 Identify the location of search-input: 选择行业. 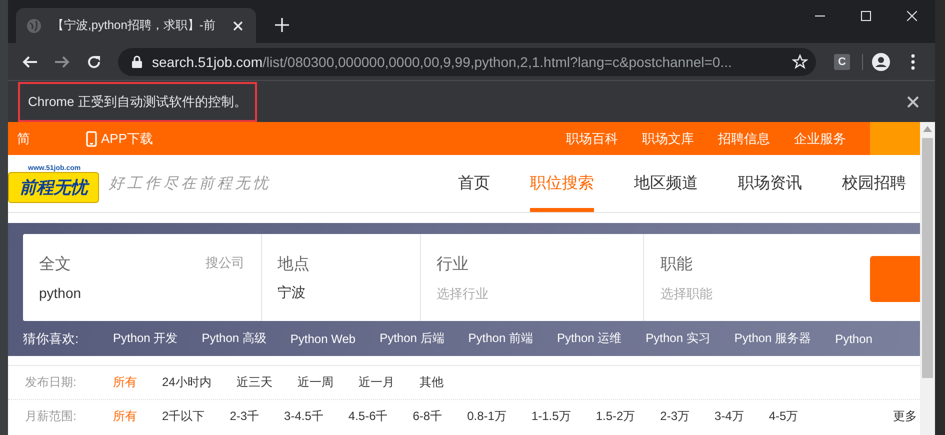
(532, 293).